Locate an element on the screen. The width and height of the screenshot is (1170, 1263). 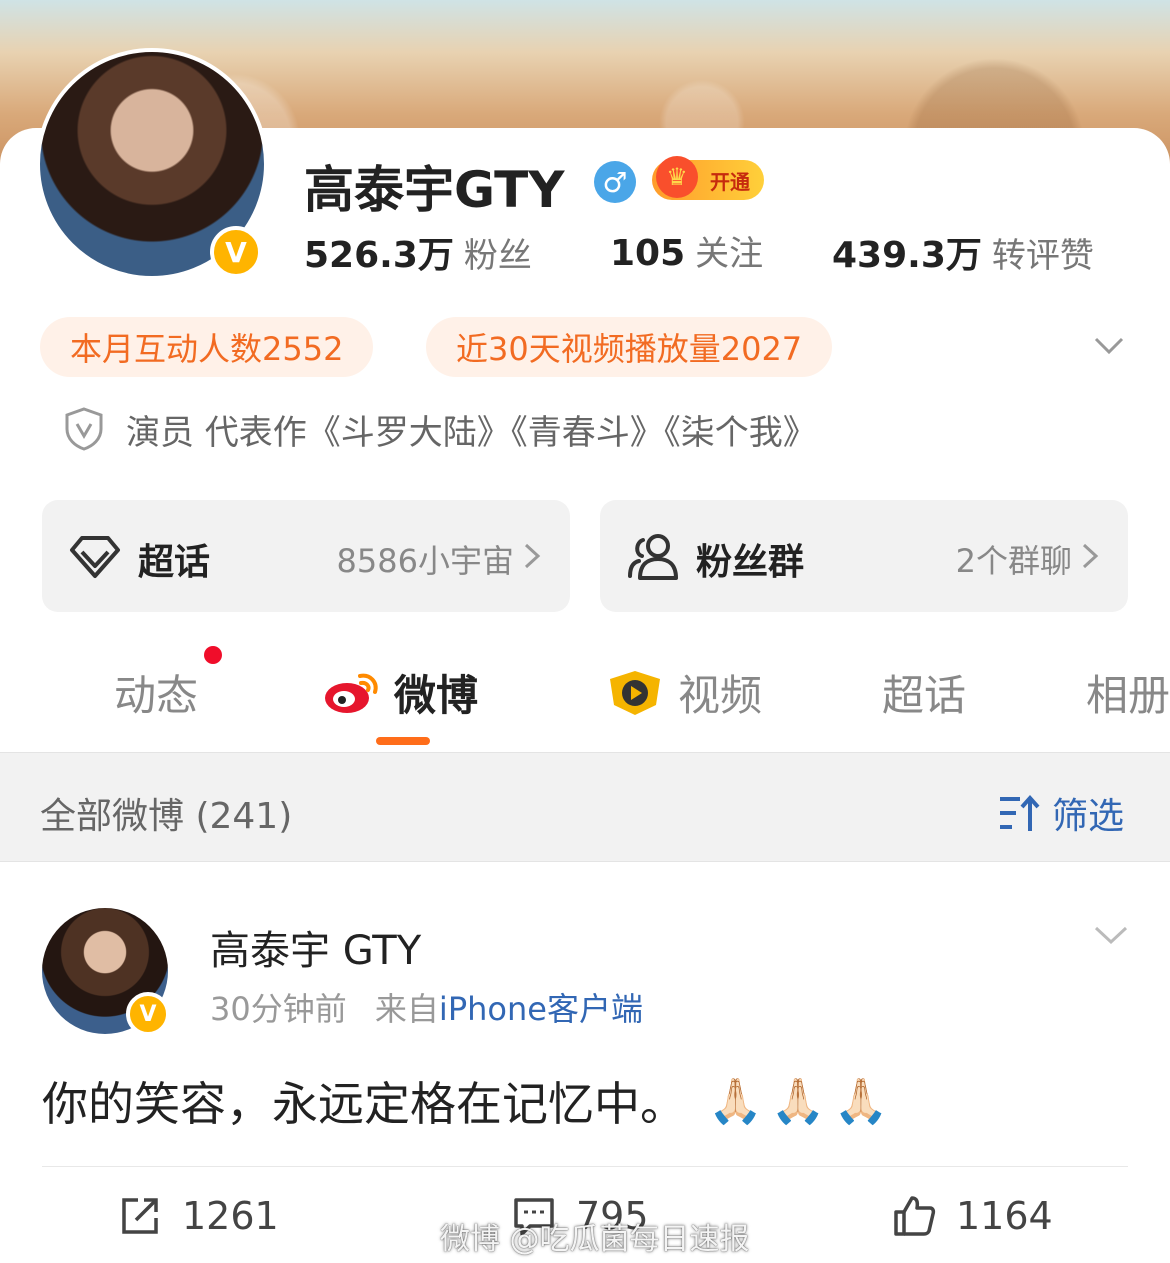
post-text: 你的笑容，永远定格在记忆中。 is located at coordinates (364, 1104).